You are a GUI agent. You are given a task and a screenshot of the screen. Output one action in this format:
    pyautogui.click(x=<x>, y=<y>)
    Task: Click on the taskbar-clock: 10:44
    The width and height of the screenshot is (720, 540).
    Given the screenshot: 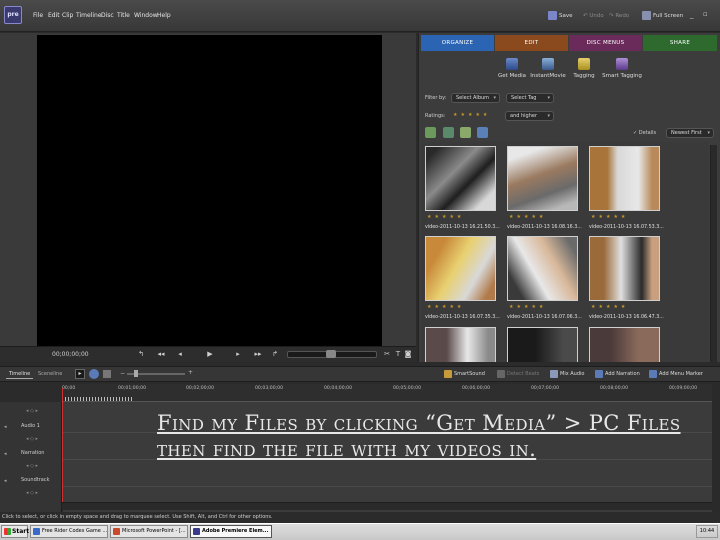 What is the action you would take?
    pyautogui.click(x=707, y=531)
    